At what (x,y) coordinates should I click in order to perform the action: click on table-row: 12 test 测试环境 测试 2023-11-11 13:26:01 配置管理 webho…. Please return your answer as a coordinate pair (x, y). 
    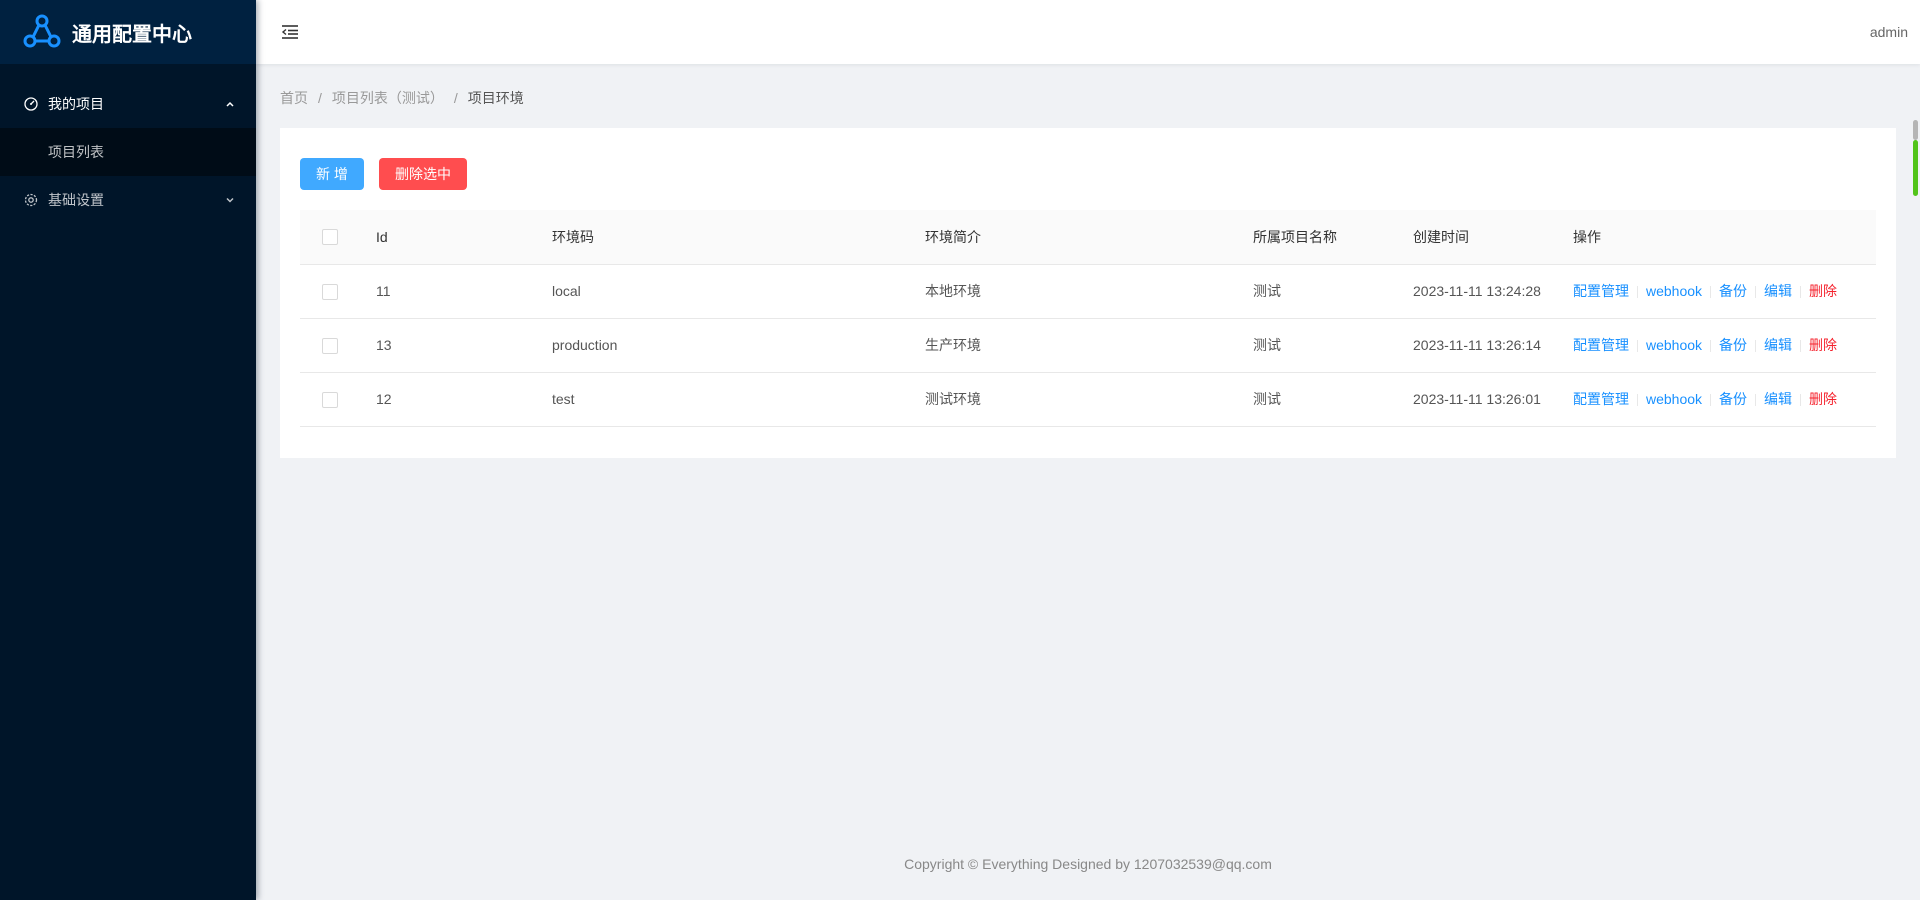
    Looking at the image, I should click on (1088, 399).